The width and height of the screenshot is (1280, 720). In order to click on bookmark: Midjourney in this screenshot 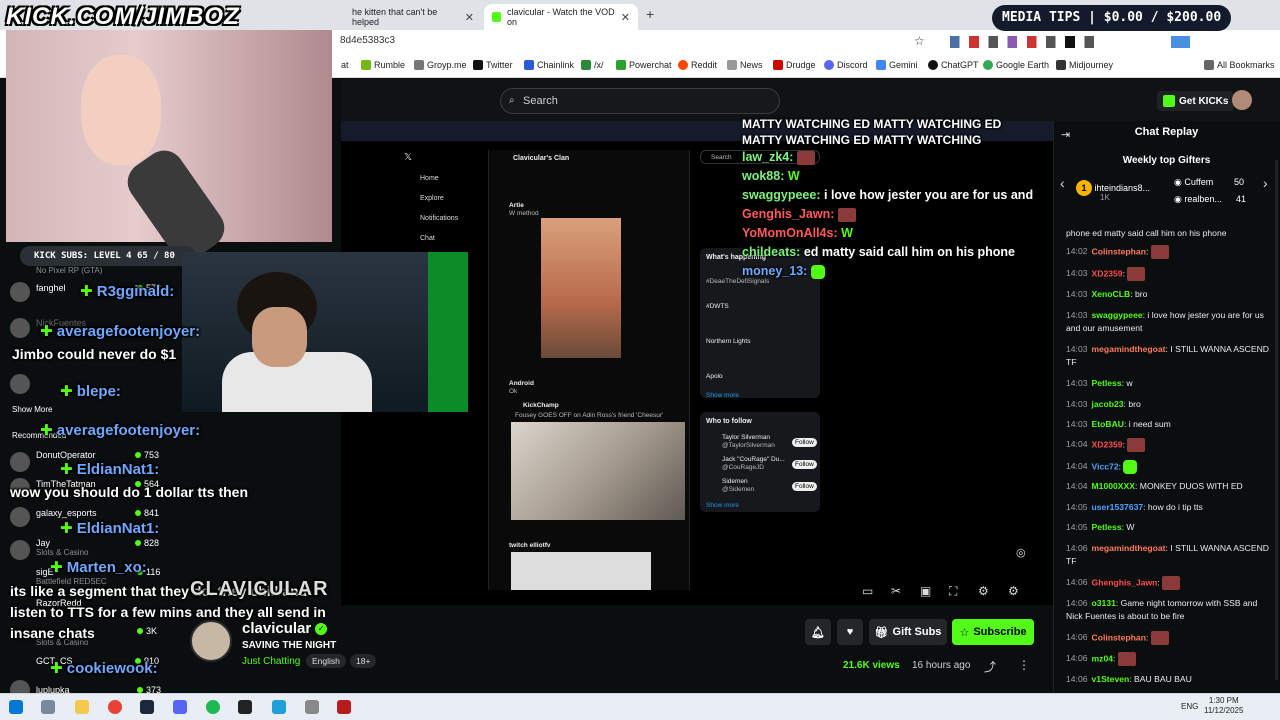, I will do `click(1084, 65)`.